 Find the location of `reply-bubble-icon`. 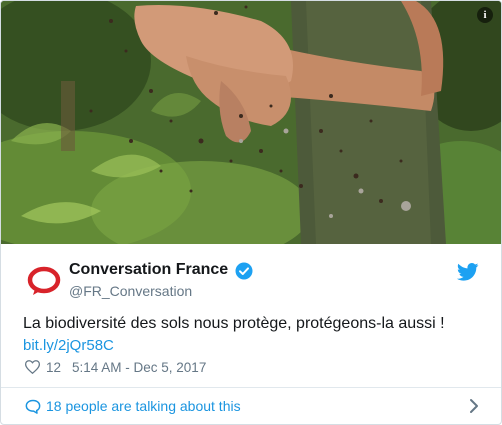

reply-bubble-icon is located at coordinates (33, 406).